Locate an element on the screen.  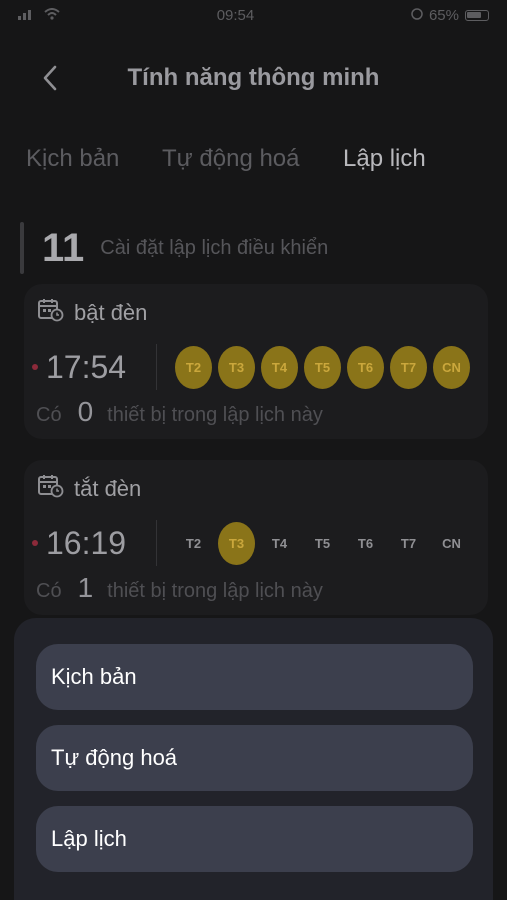
device-count-line: Có 1 thiết bị trong lập lịch này is located at coordinates (179, 588).